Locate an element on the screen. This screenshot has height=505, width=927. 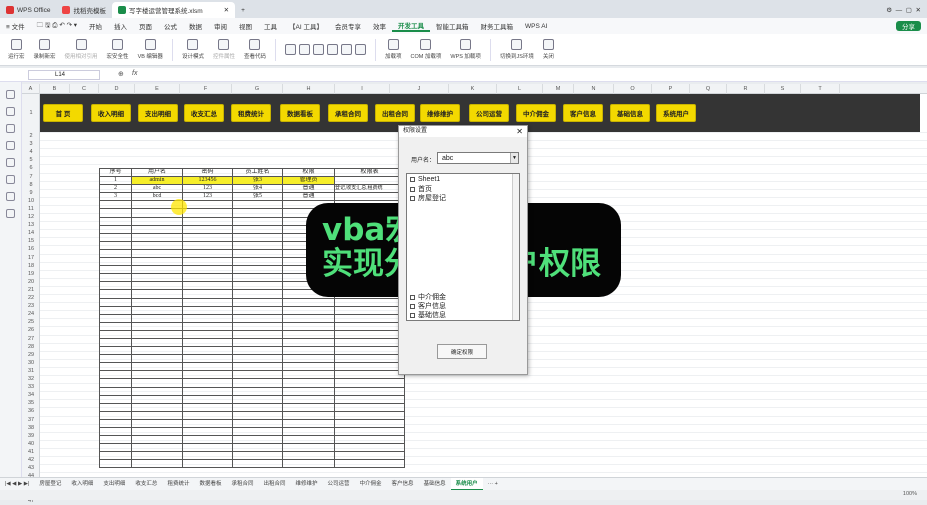
row-header: 35 is located at coordinates (31, 403).